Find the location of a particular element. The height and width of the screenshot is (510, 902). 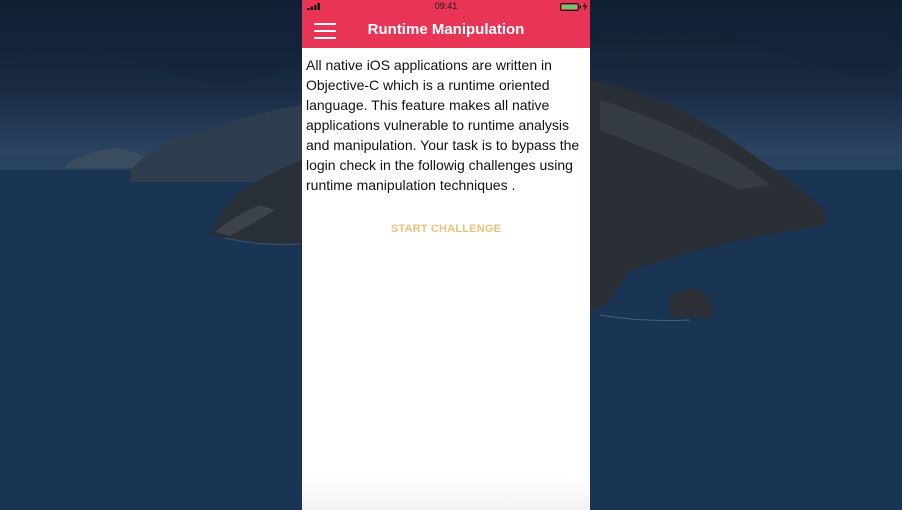

status-bar: 09:41 is located at coordinates (446, 6).